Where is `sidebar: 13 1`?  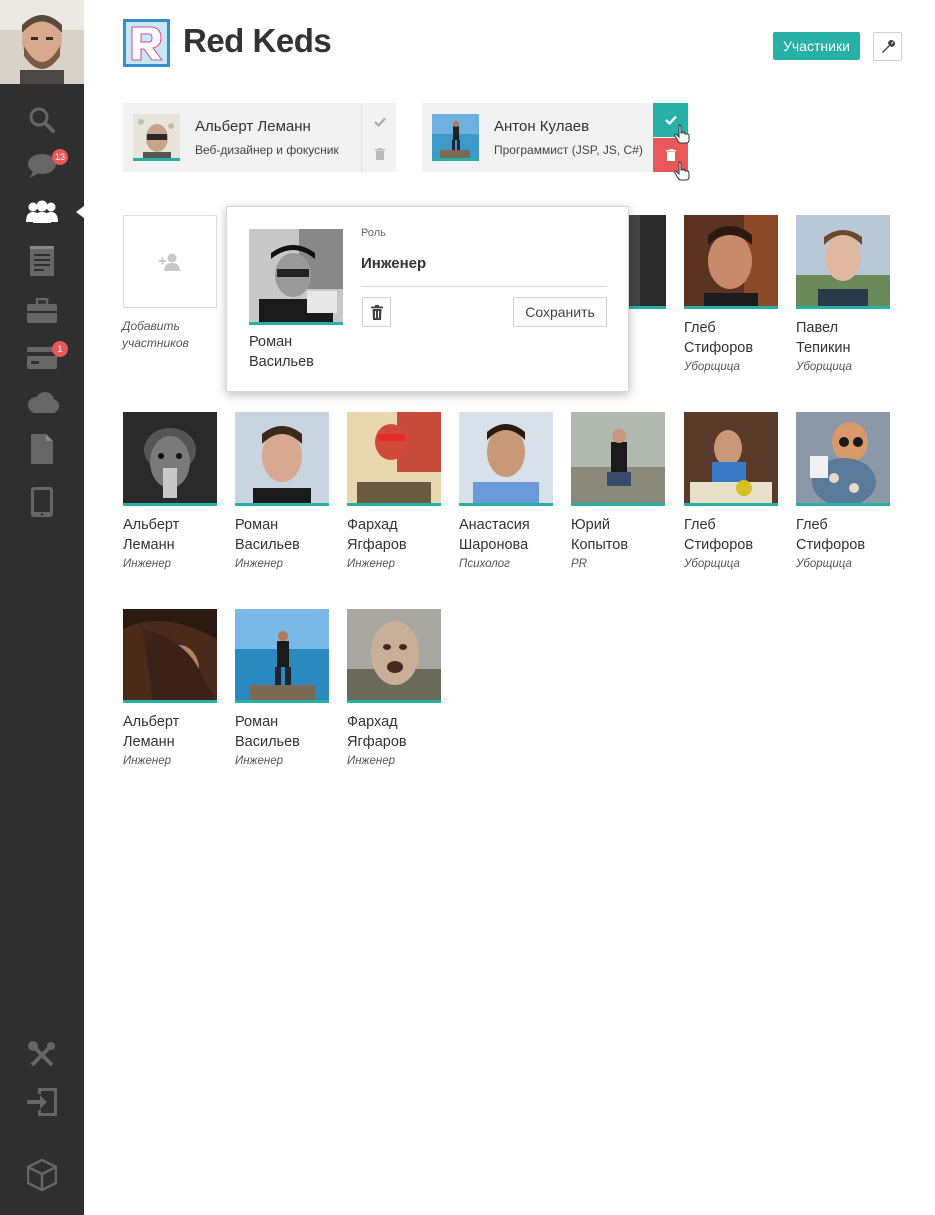 sidebar: 13 1 is located at coordinates (42, 607).